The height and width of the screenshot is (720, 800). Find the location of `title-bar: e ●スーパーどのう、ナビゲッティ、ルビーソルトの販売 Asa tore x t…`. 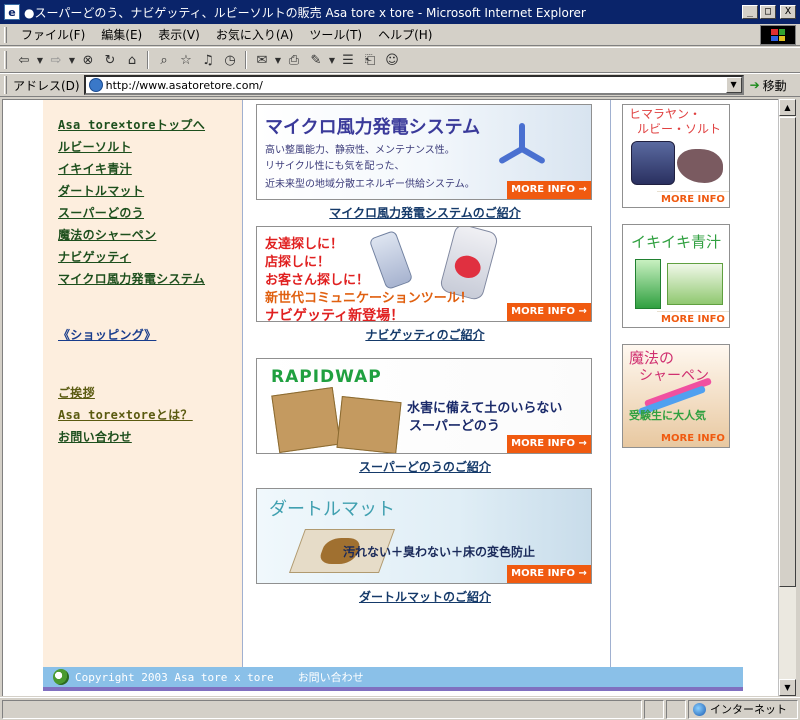

title-bar: e ●スーパーどのう、ナビゲッティ、ルビーソルトの販売 Asa tore x t… is located at coordinates (400, 12).